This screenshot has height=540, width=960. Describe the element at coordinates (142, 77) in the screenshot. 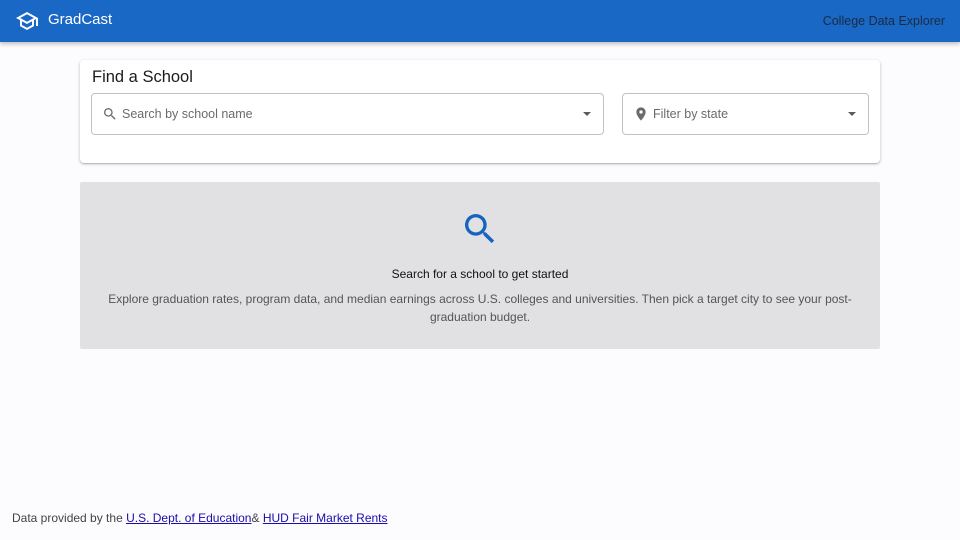

I see `card-title: Find a School` at that location.